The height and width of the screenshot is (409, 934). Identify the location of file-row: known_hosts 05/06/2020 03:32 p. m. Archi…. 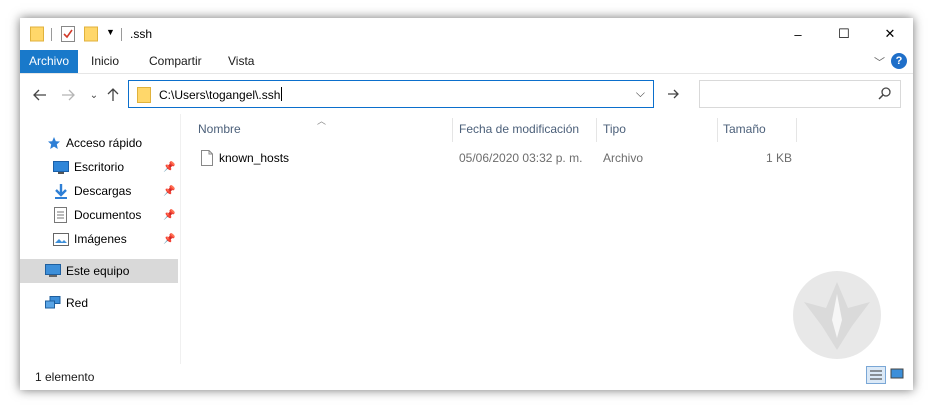
(498, 158).